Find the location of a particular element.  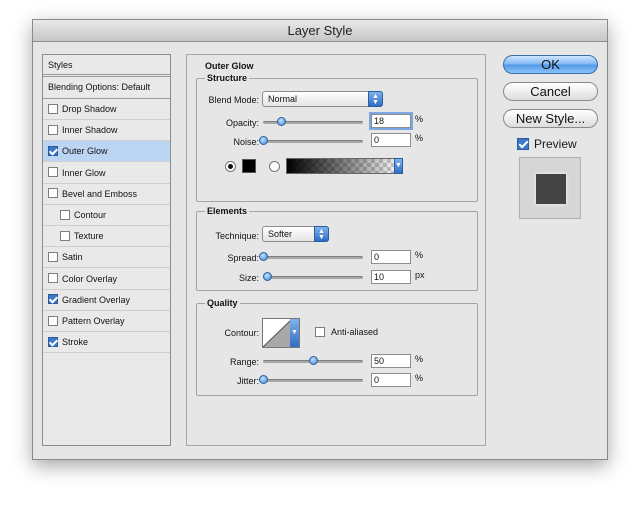

jitter-field: 0 is located at coordinates (391, 380).